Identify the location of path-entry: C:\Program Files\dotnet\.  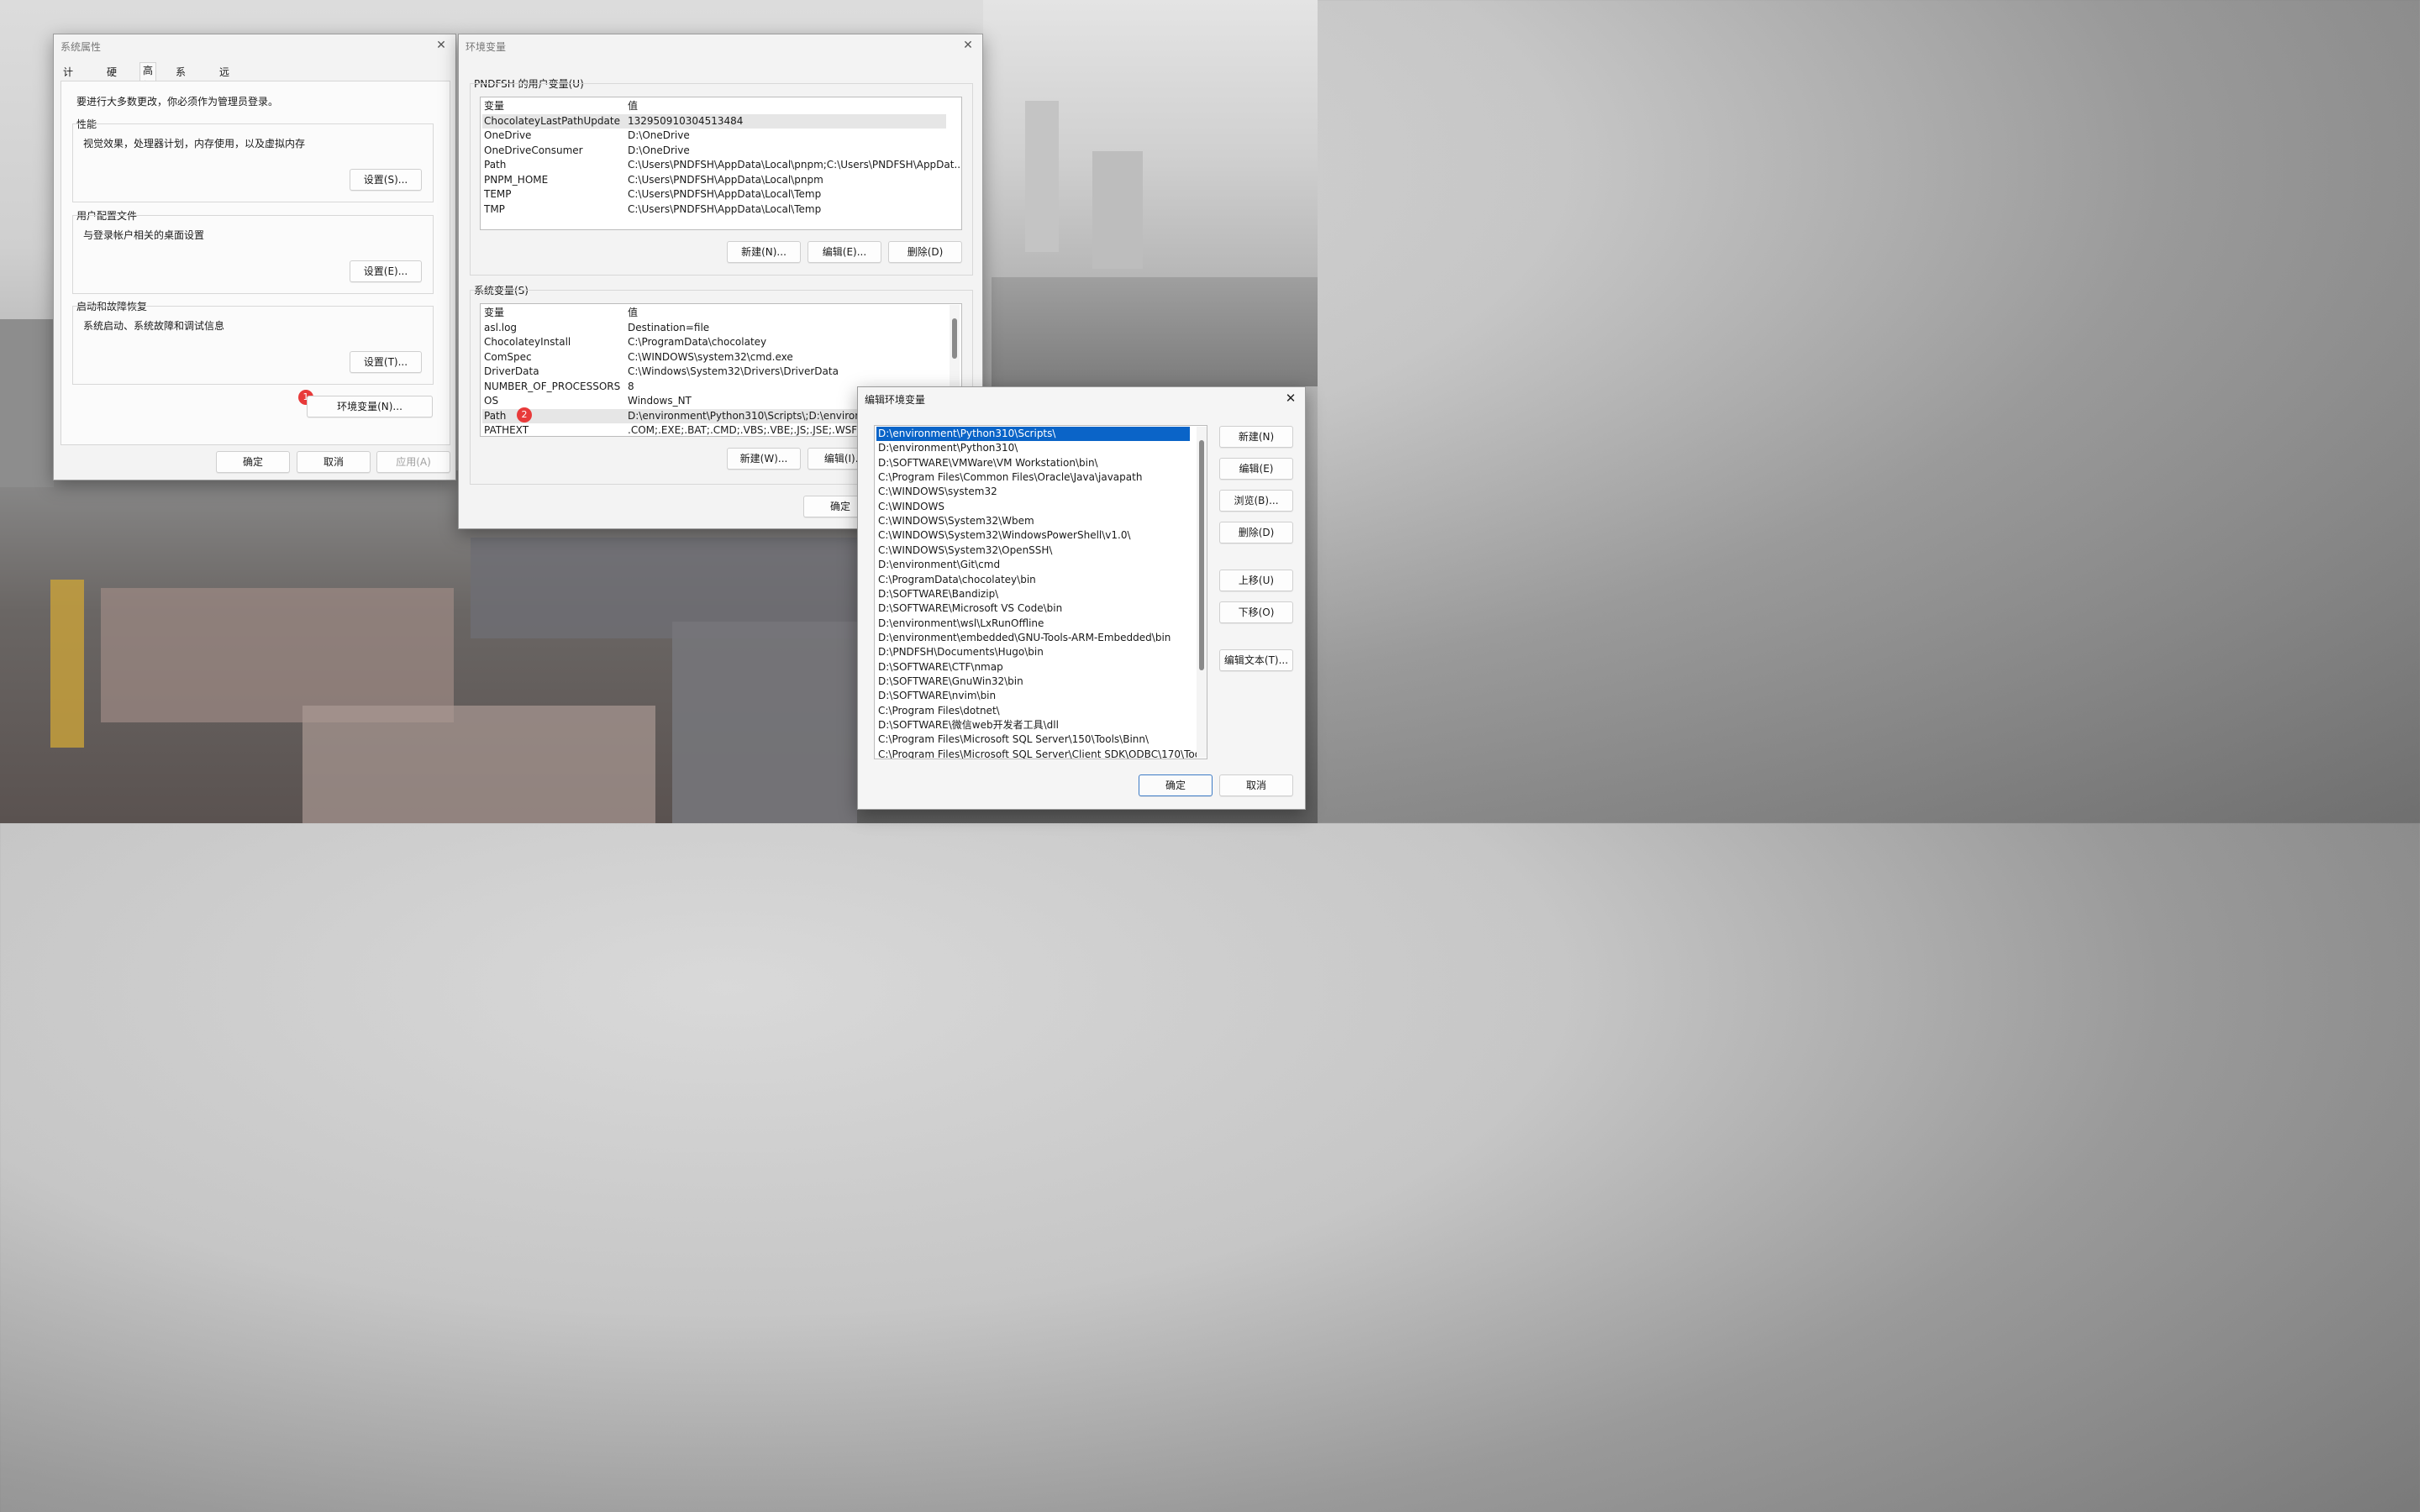
(938, 711).